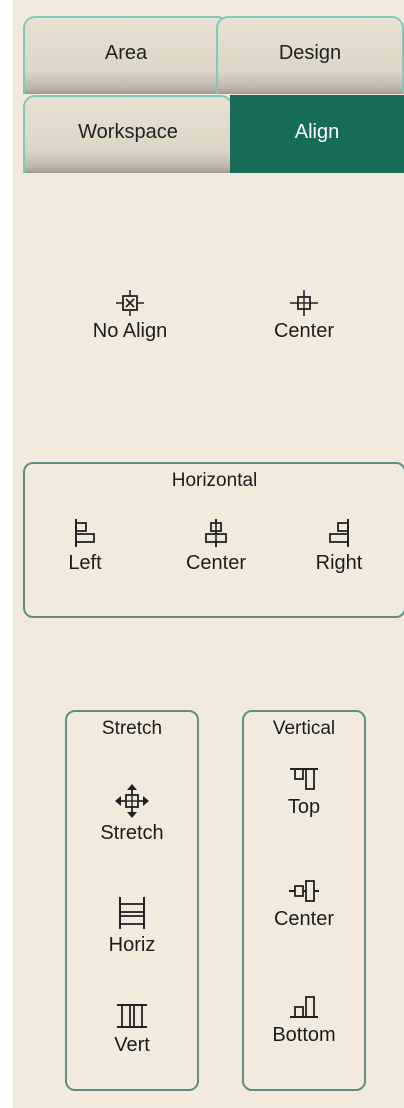 The image size is (404, 1108). What do you see at coordinates (339, 563) in the screenshot?
I see `align-right-label: Right` at bounding box center [339, 563].